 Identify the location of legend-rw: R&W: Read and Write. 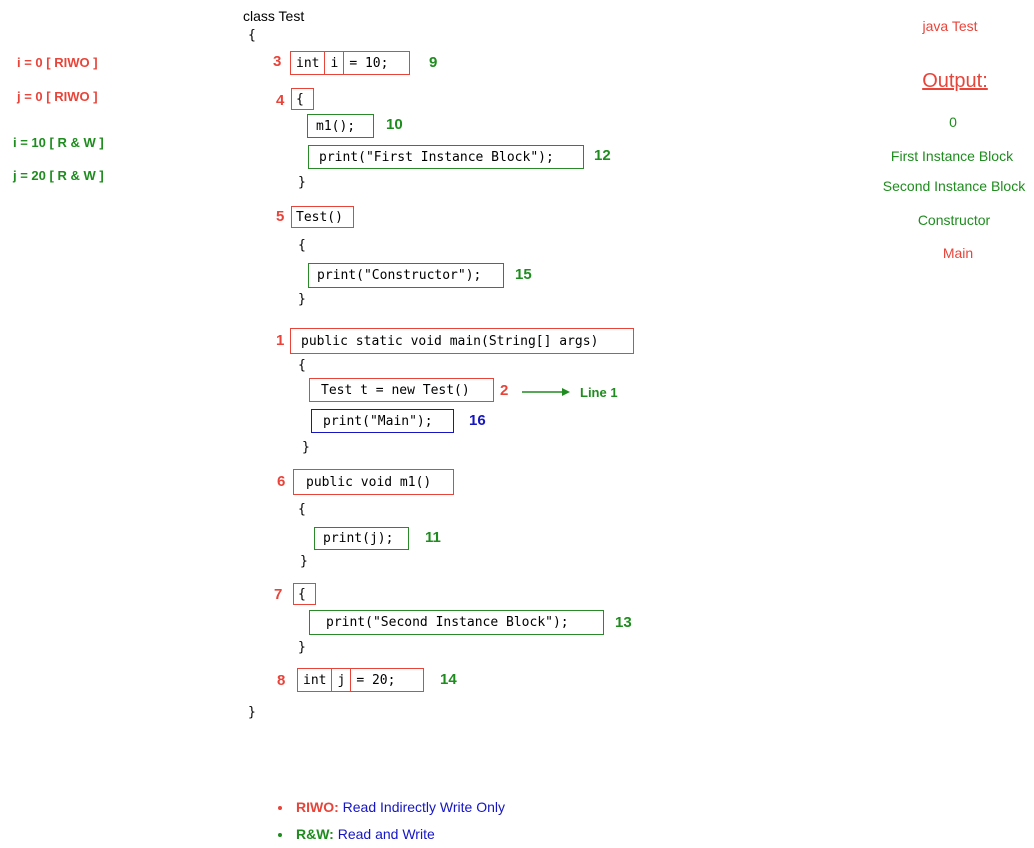
(356, 834).